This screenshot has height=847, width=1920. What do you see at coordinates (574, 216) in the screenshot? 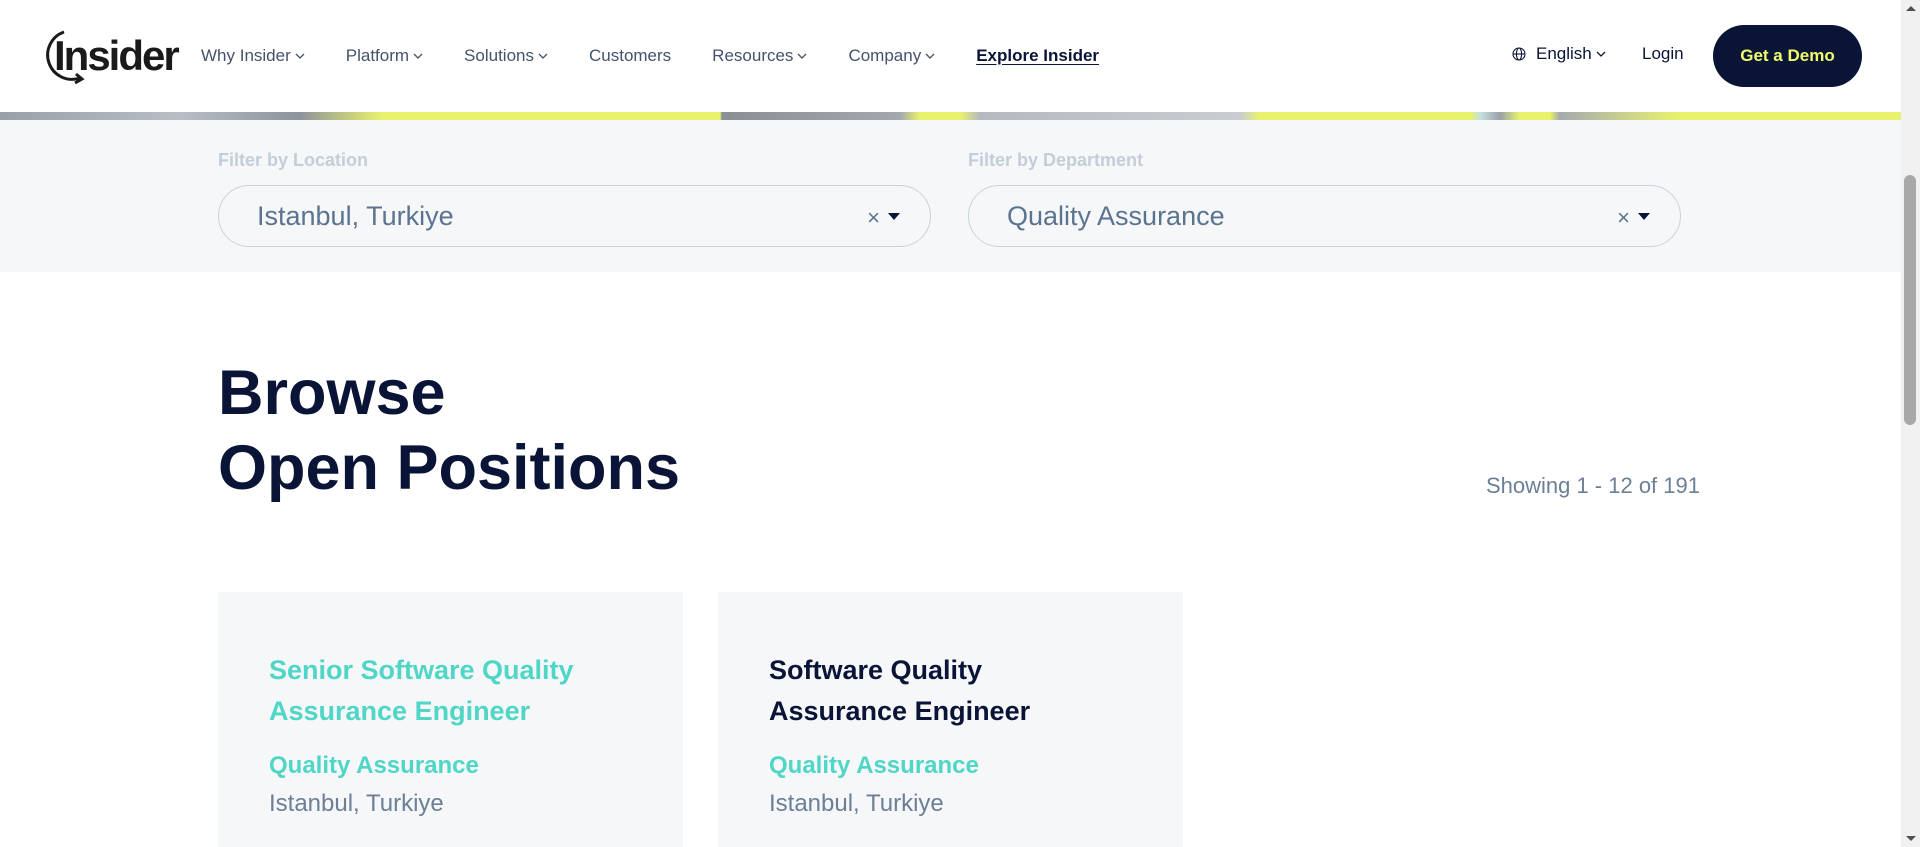
I see `location-filter-select: Istanbul, Turkiye ×` at bounding box center [574, 216].